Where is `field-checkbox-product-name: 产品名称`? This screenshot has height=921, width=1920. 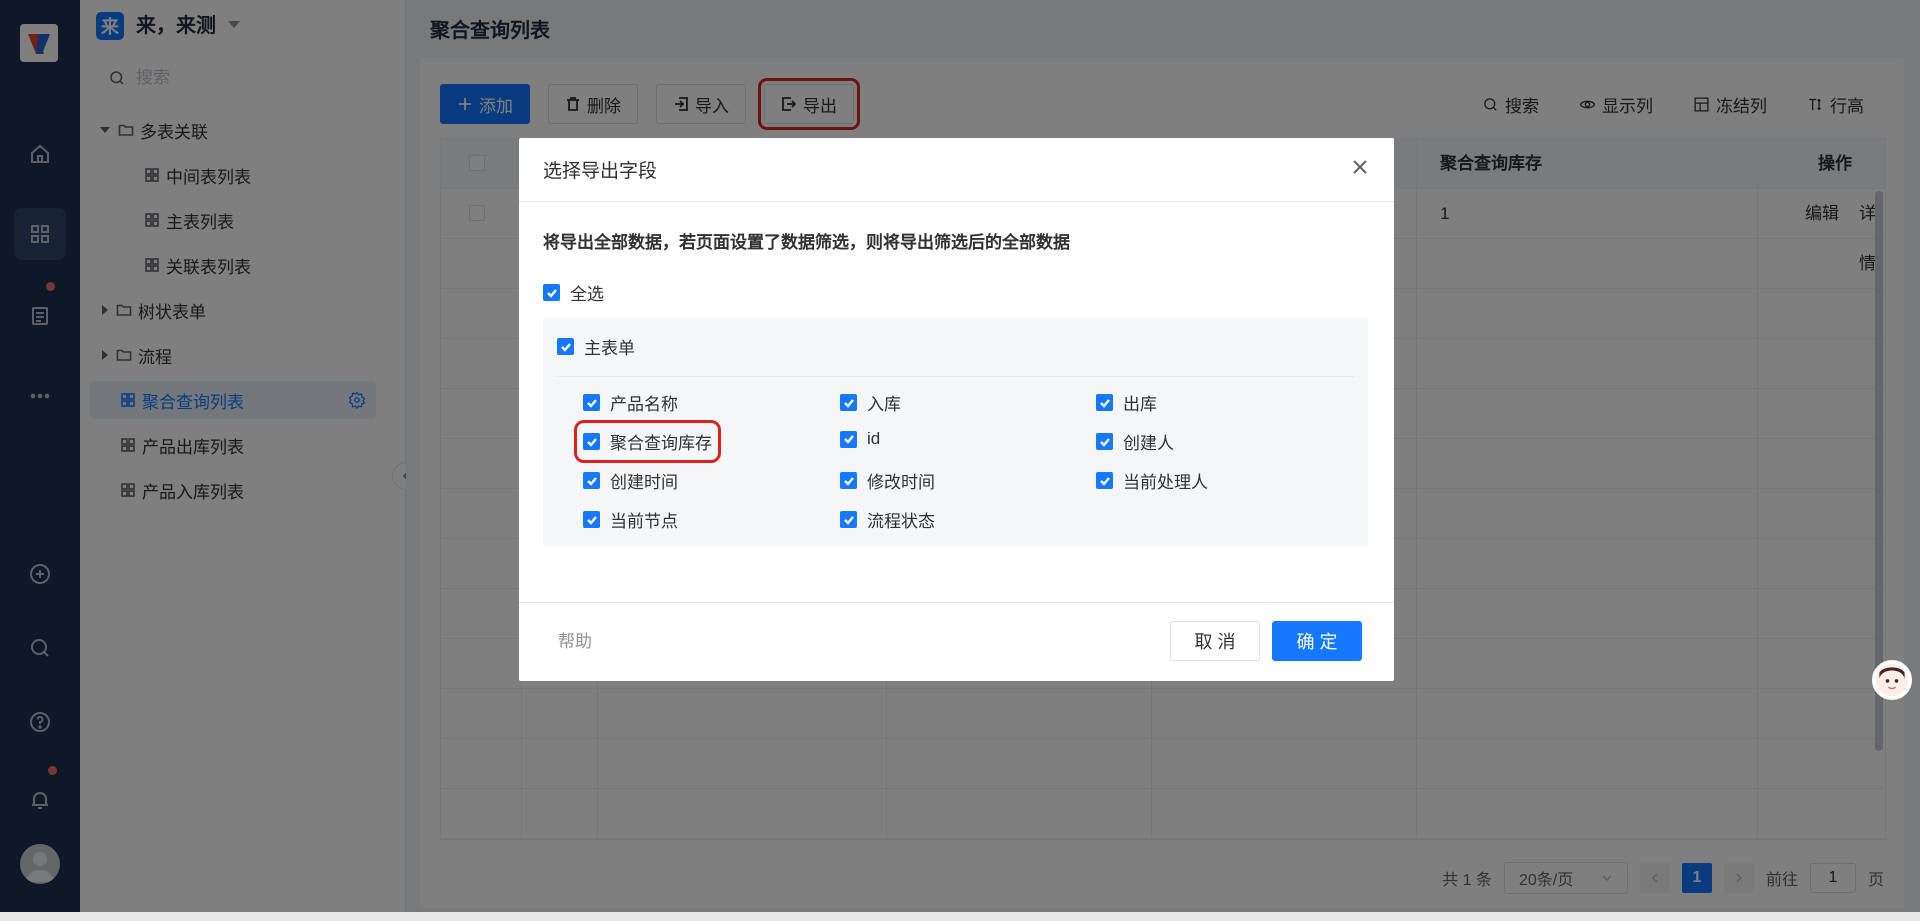 field-checkbox-product-name: 产品名称 is located at coordinates (630, 402).